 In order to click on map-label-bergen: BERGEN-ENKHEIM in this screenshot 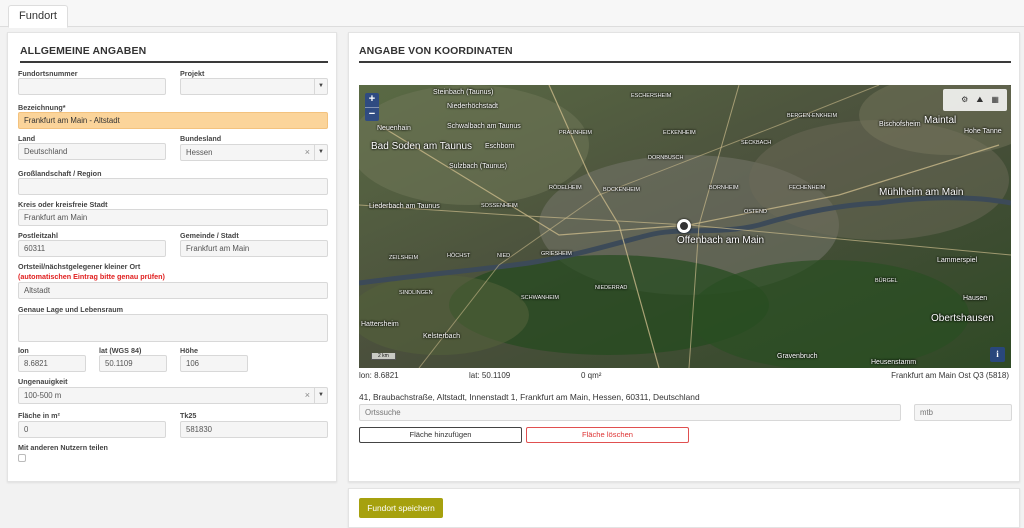, I will do `click(812, 116)`.